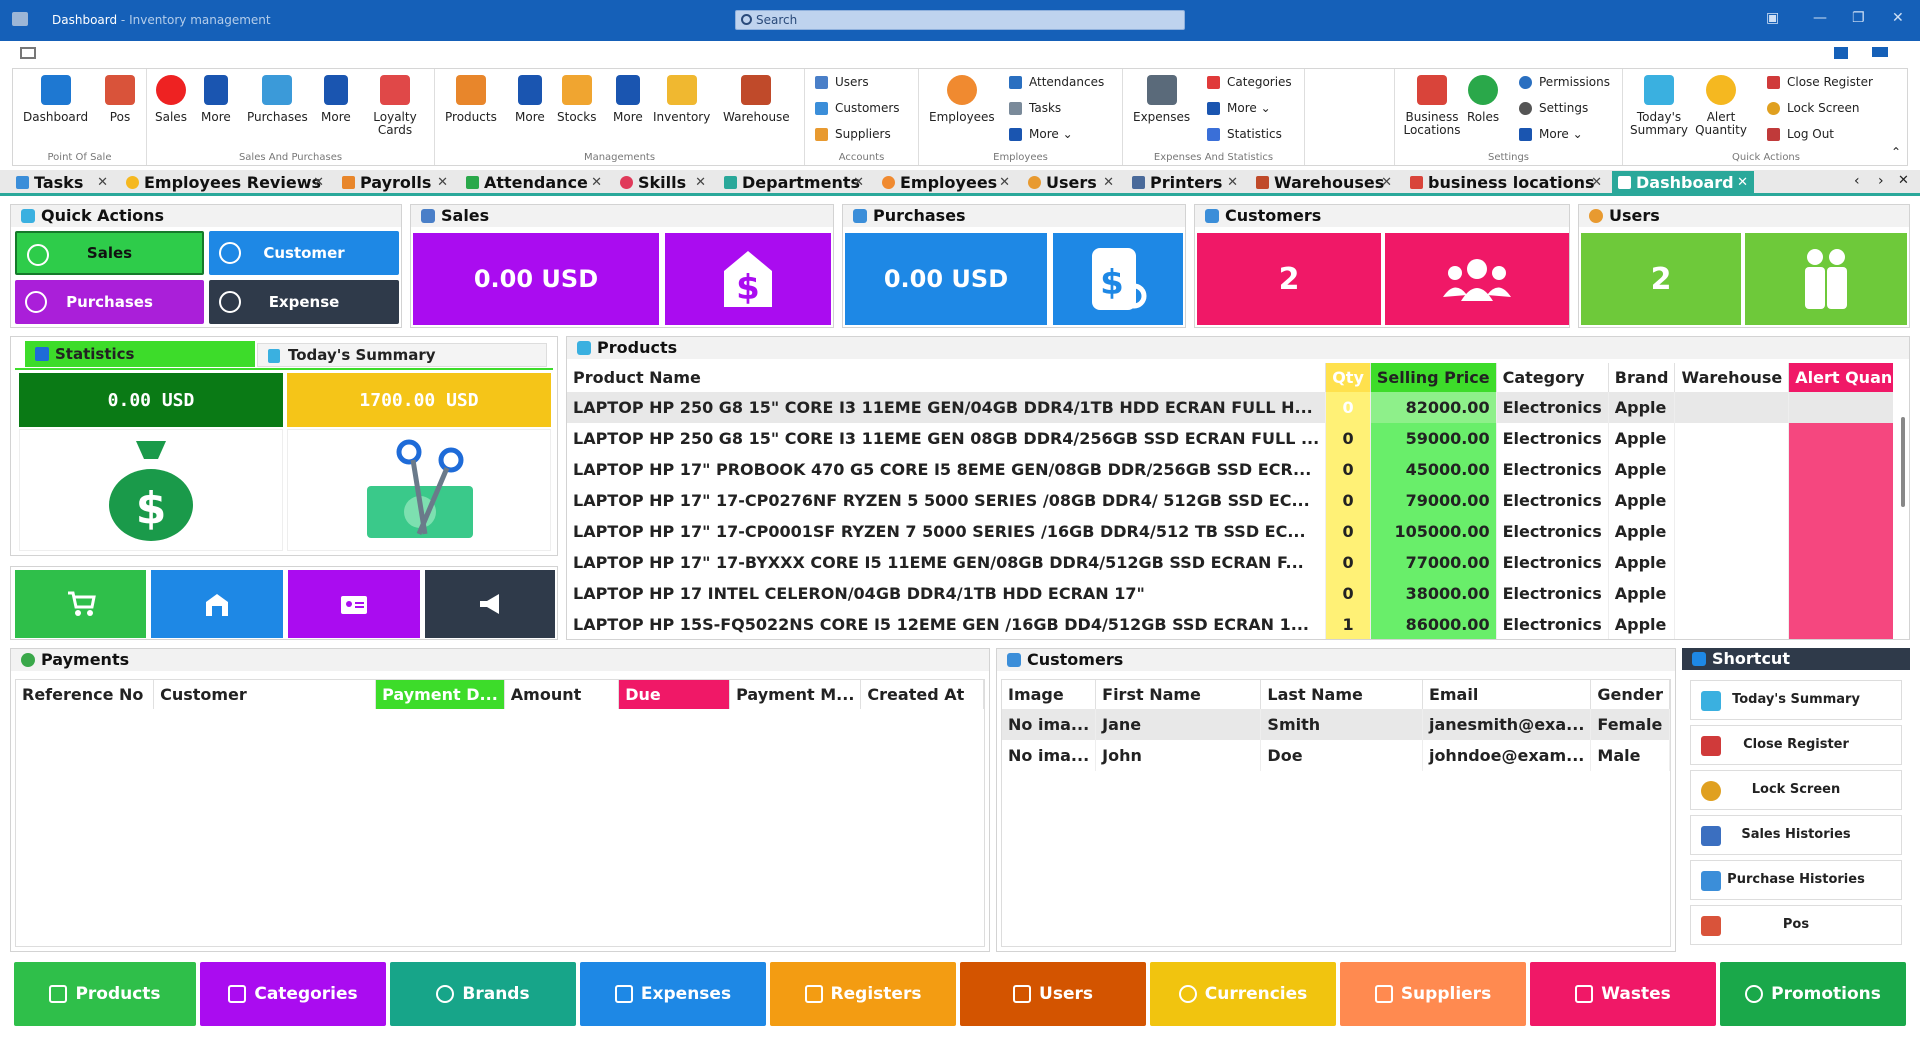 Image resolution: width=1920 pixels, height=1038 pixels. I want to click on qa-sales-button: Sales, so click(109, 253).